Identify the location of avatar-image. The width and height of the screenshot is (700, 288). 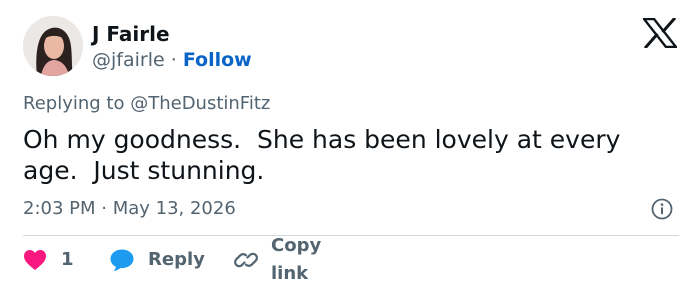
(53, 46).